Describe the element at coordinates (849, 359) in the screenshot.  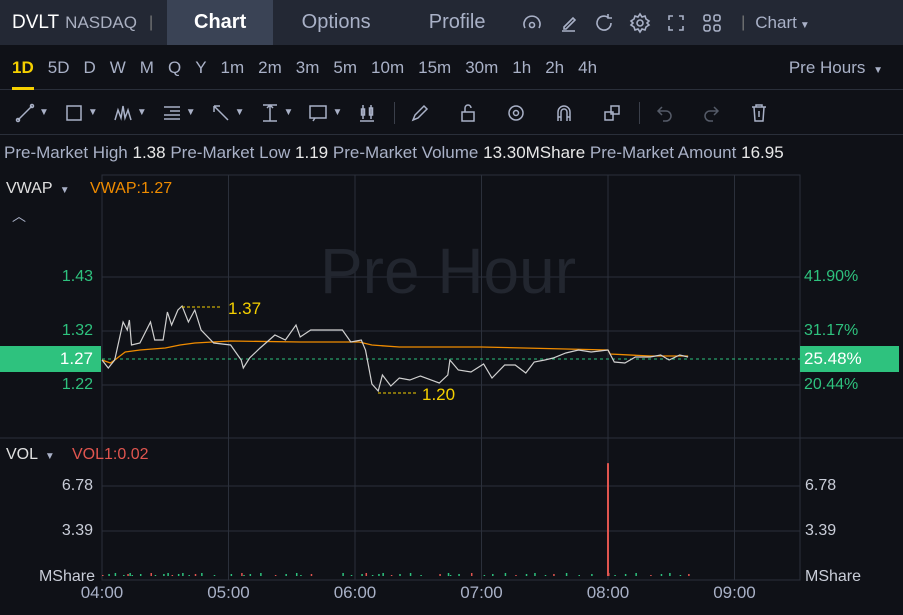
I see `current-pct-badge: 25.48%` at that location.